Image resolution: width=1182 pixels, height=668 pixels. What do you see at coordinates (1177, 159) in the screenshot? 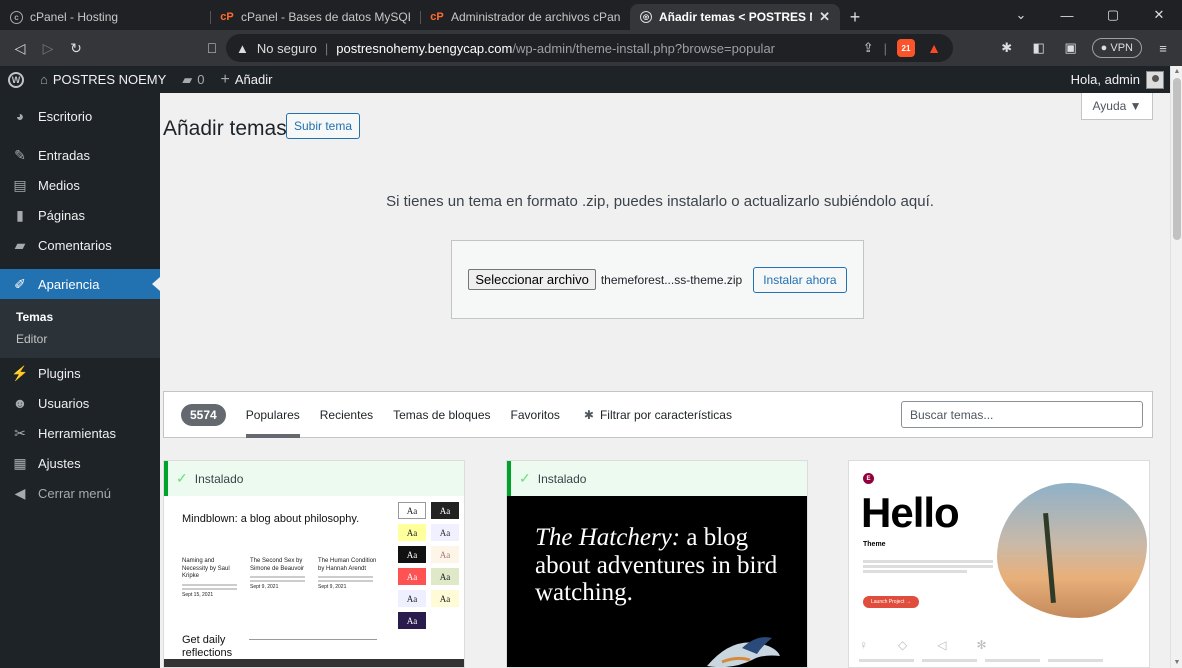
I see `scrollbar-thumb` at bounding box center [1177, 159].